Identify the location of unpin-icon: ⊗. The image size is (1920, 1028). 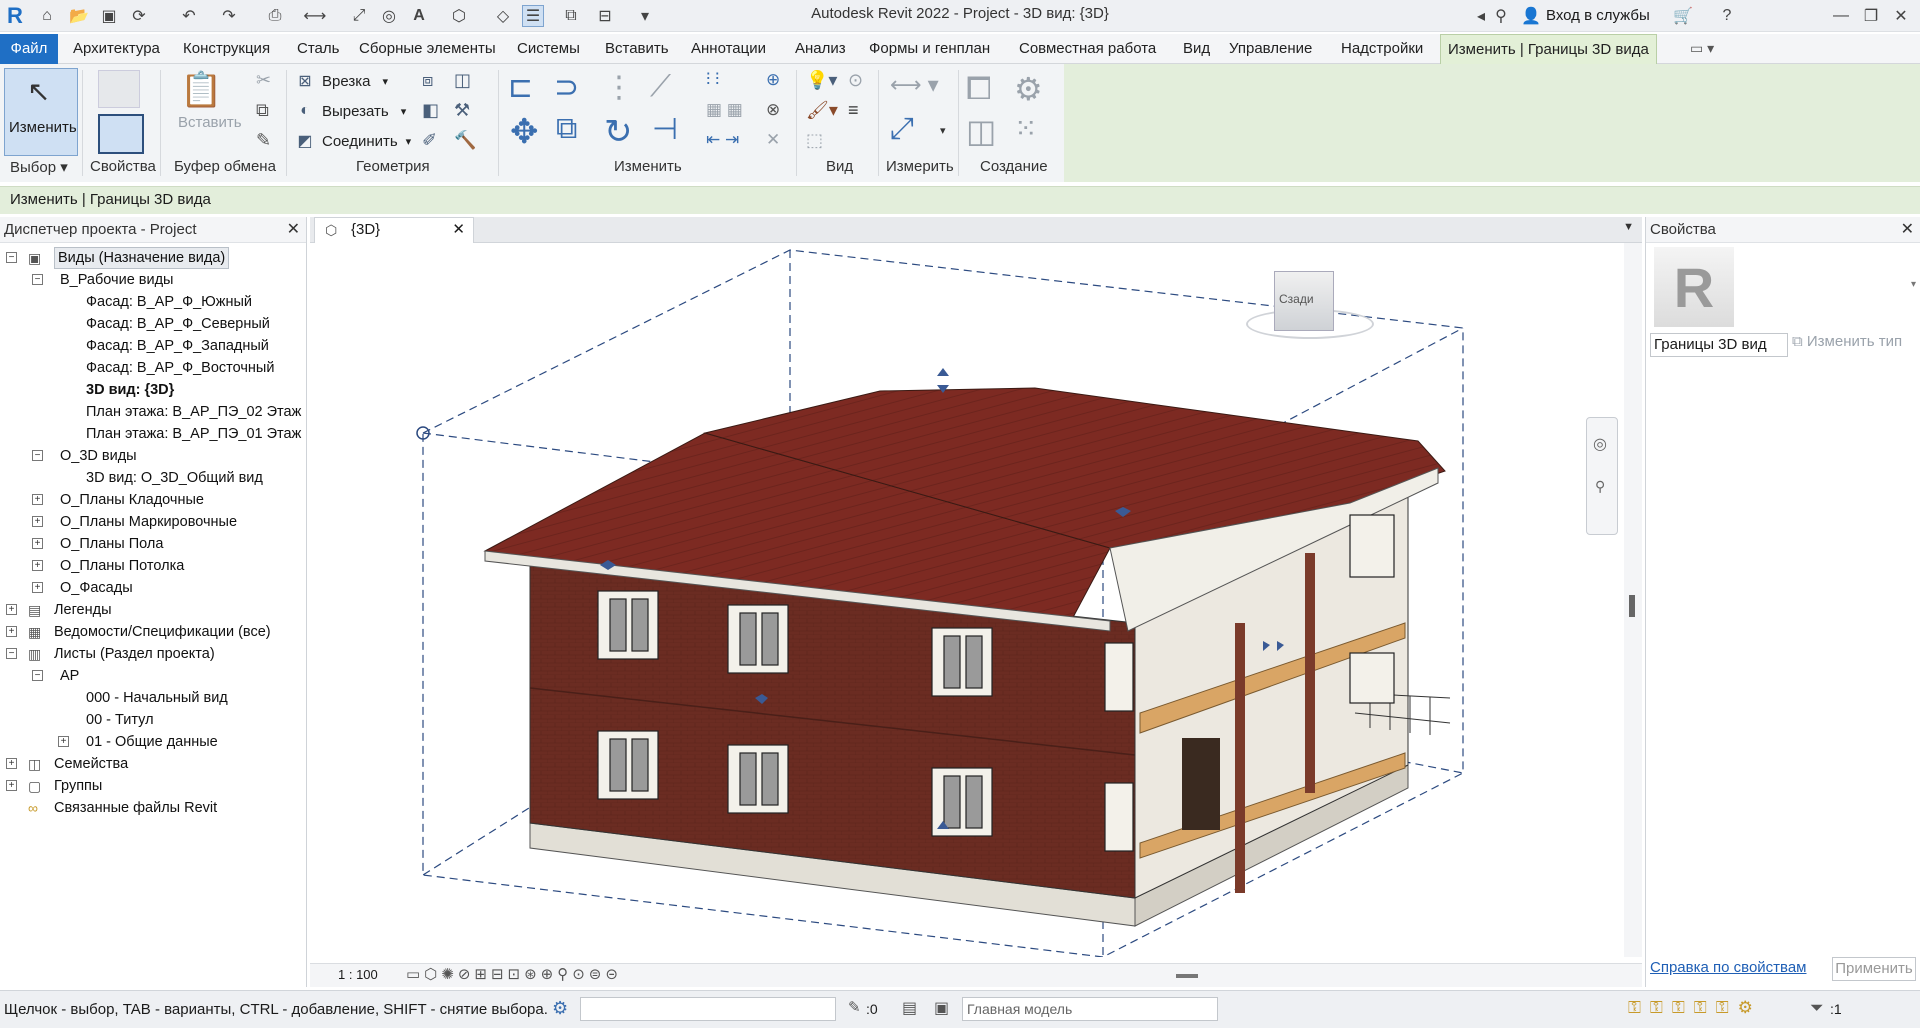
(773, 110).